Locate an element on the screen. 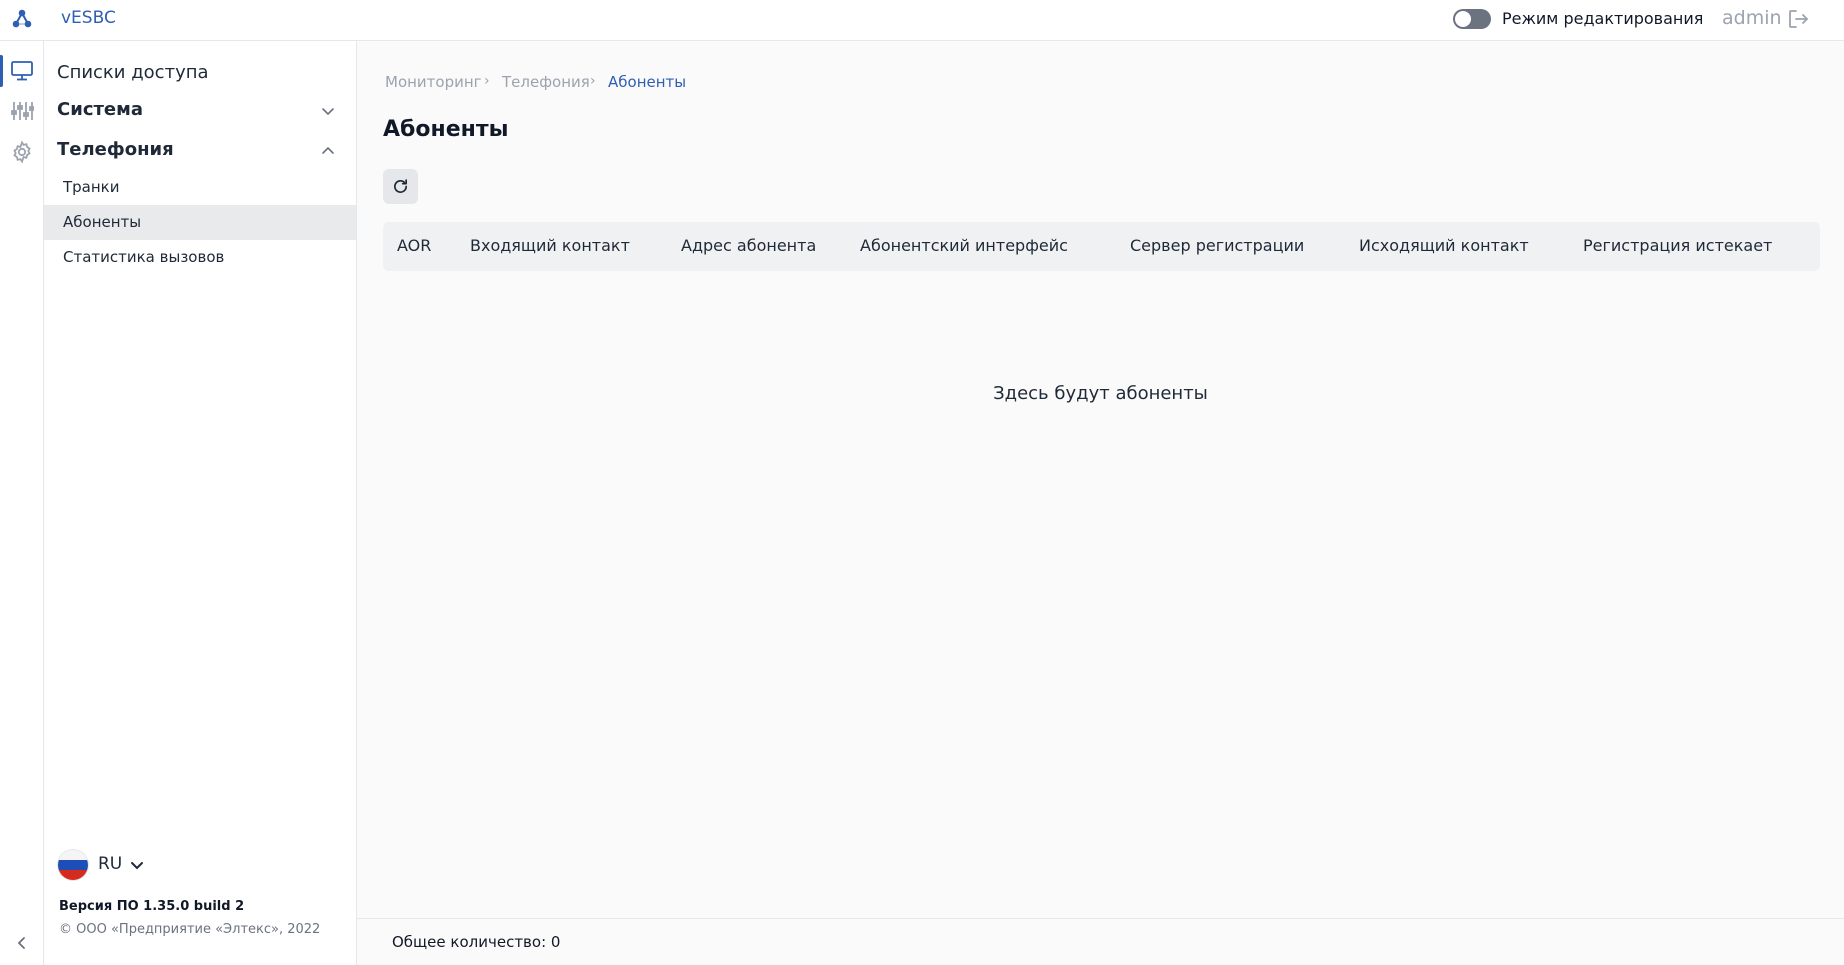  column-header-subscriber-address: Адрес абонента is located at coordinates (748, 245).